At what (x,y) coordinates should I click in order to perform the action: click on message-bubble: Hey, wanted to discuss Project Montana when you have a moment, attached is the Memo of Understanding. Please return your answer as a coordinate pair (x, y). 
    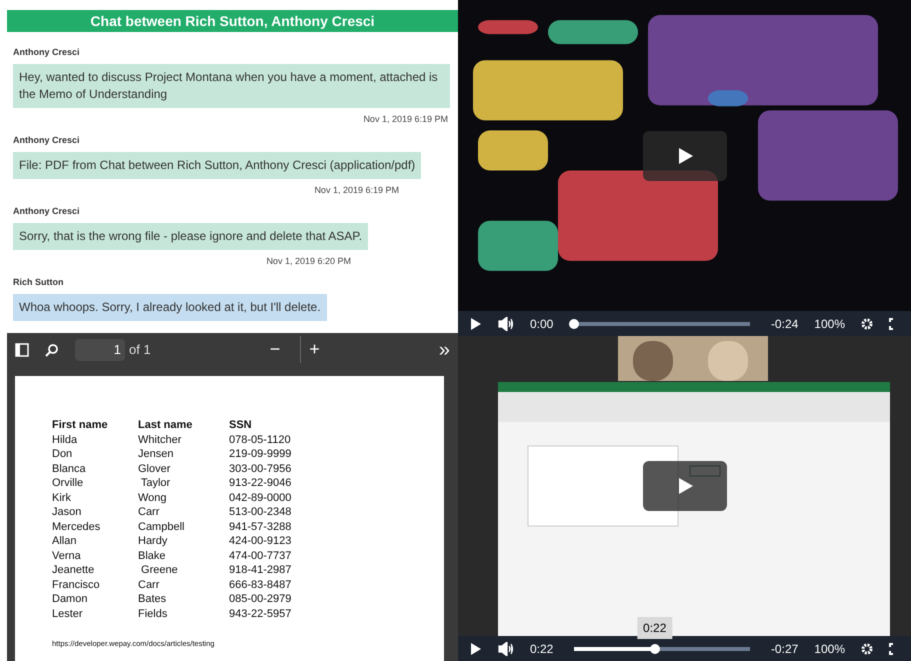
    Looking at the image, I should click on (231, 86).